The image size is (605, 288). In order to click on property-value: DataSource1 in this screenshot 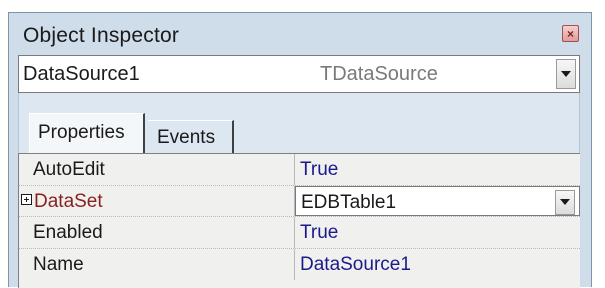, I will do `click(437, 265)`.